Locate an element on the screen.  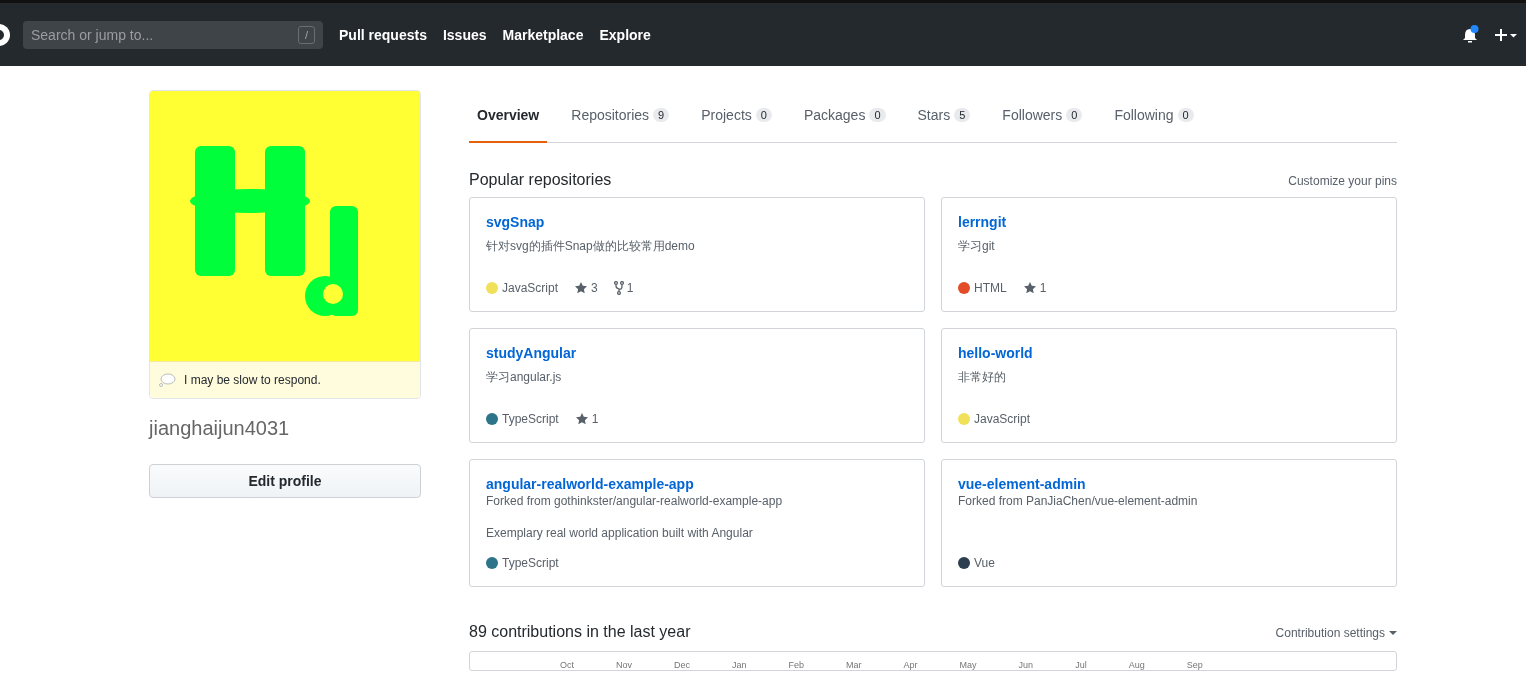
username: jianghaijun4031 is located at coordinates (220, 428).